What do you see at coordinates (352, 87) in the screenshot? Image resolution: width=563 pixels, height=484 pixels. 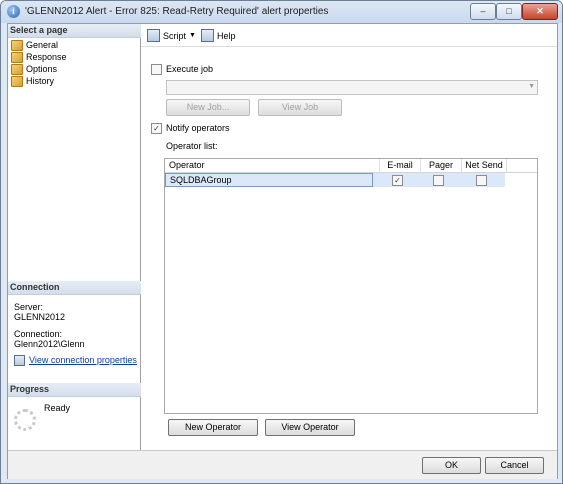 I see `job-combo: ▼` at bounding box center [352, 87].